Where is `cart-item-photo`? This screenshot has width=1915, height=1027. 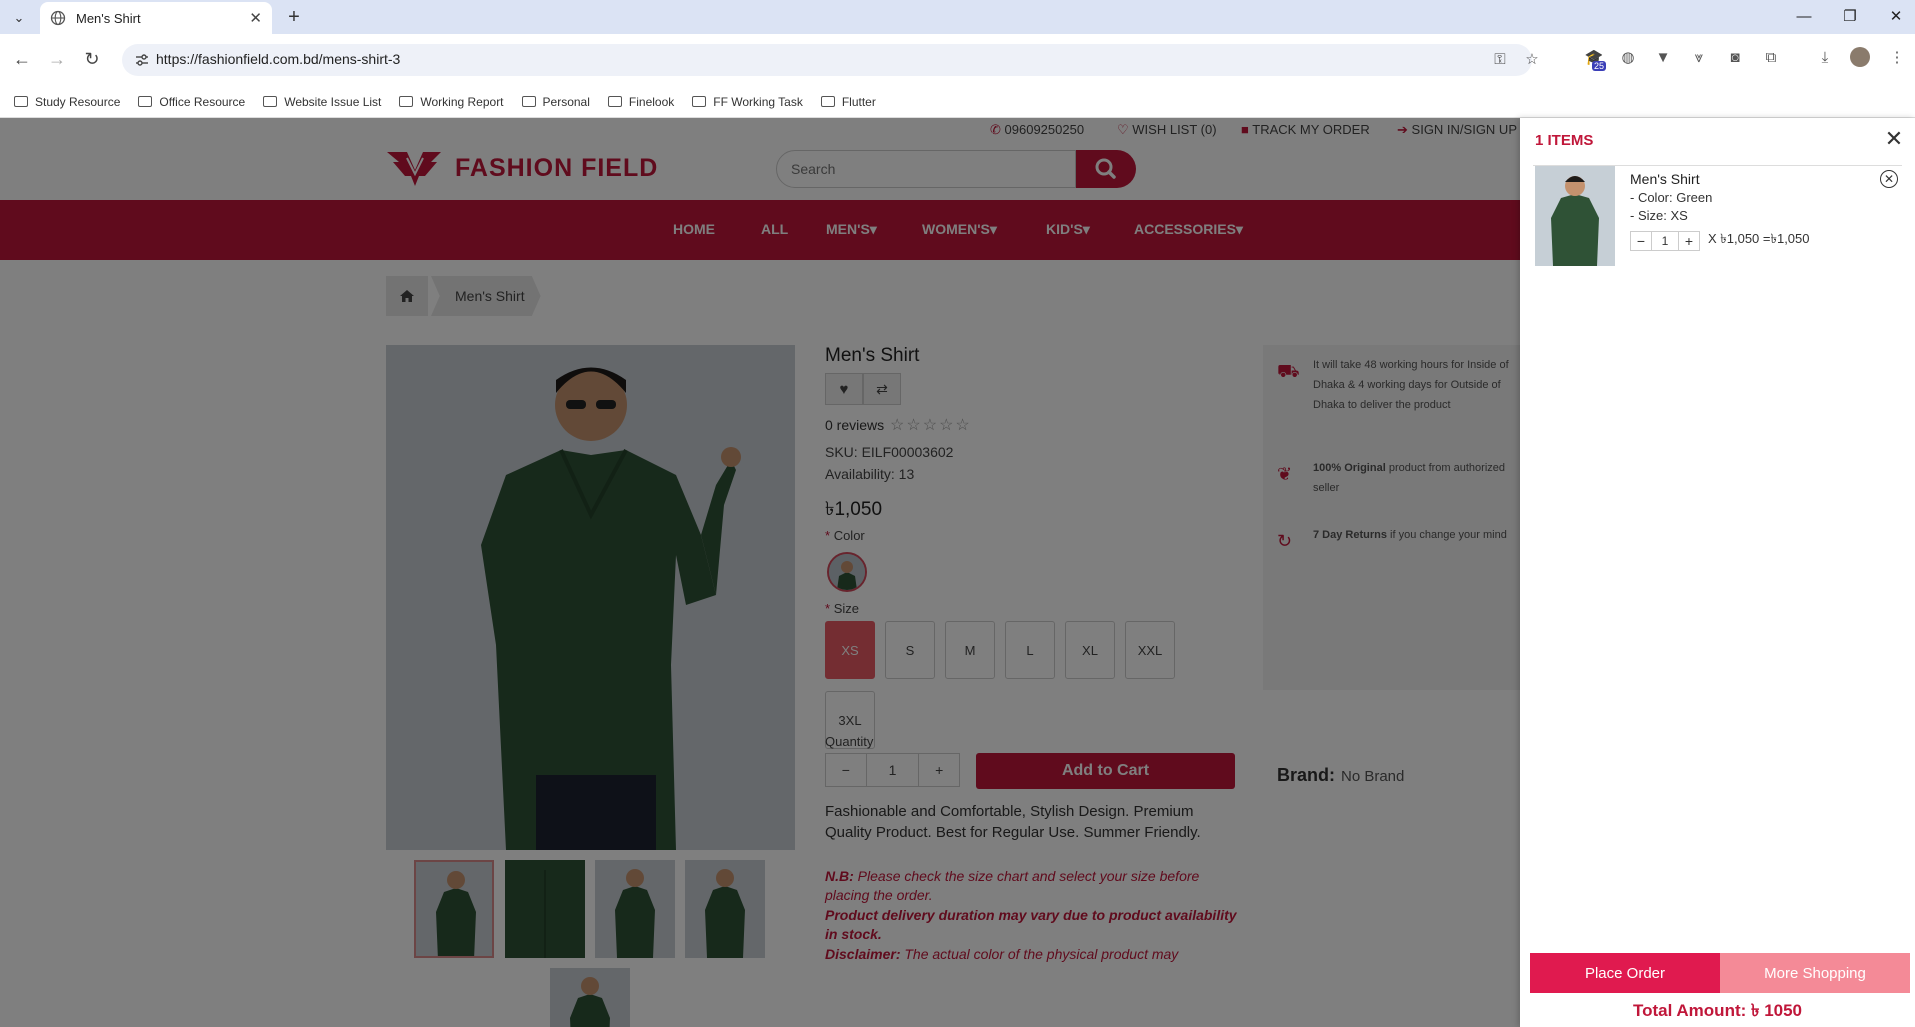 cart-item-photo is located at coordinates (1575, 216).